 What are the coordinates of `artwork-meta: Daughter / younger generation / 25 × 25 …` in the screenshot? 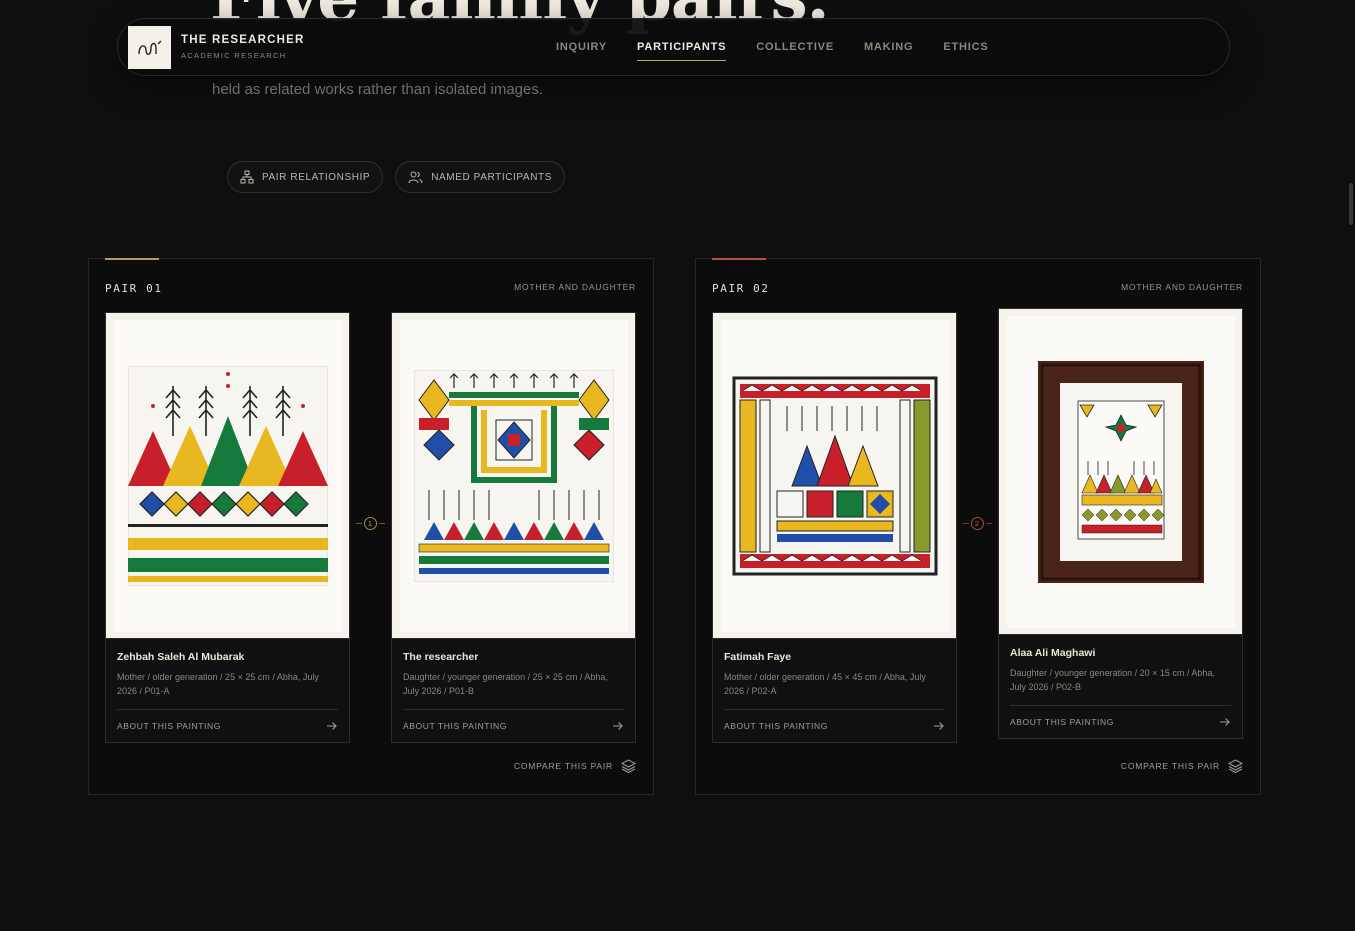 It's located at (505, 684).